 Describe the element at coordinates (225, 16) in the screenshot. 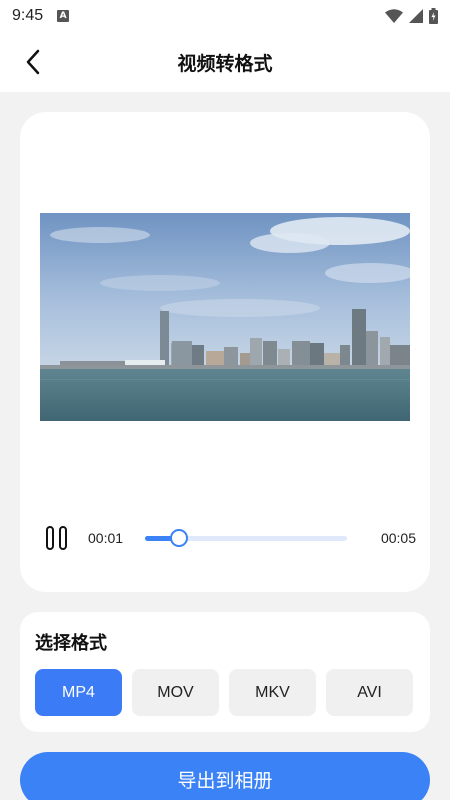

I see `status-bar: 9:45 A` at that location.